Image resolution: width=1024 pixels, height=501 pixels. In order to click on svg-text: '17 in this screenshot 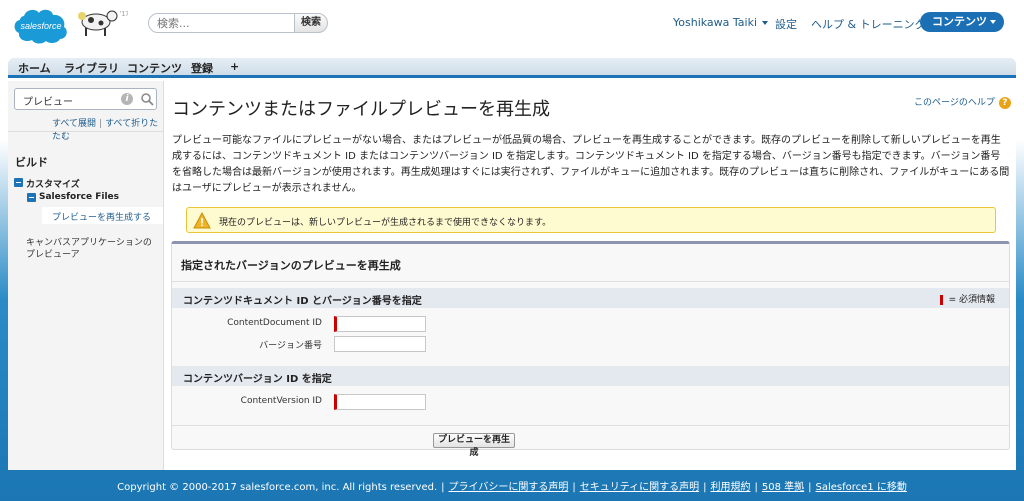, I will do `click(124, 14)`.